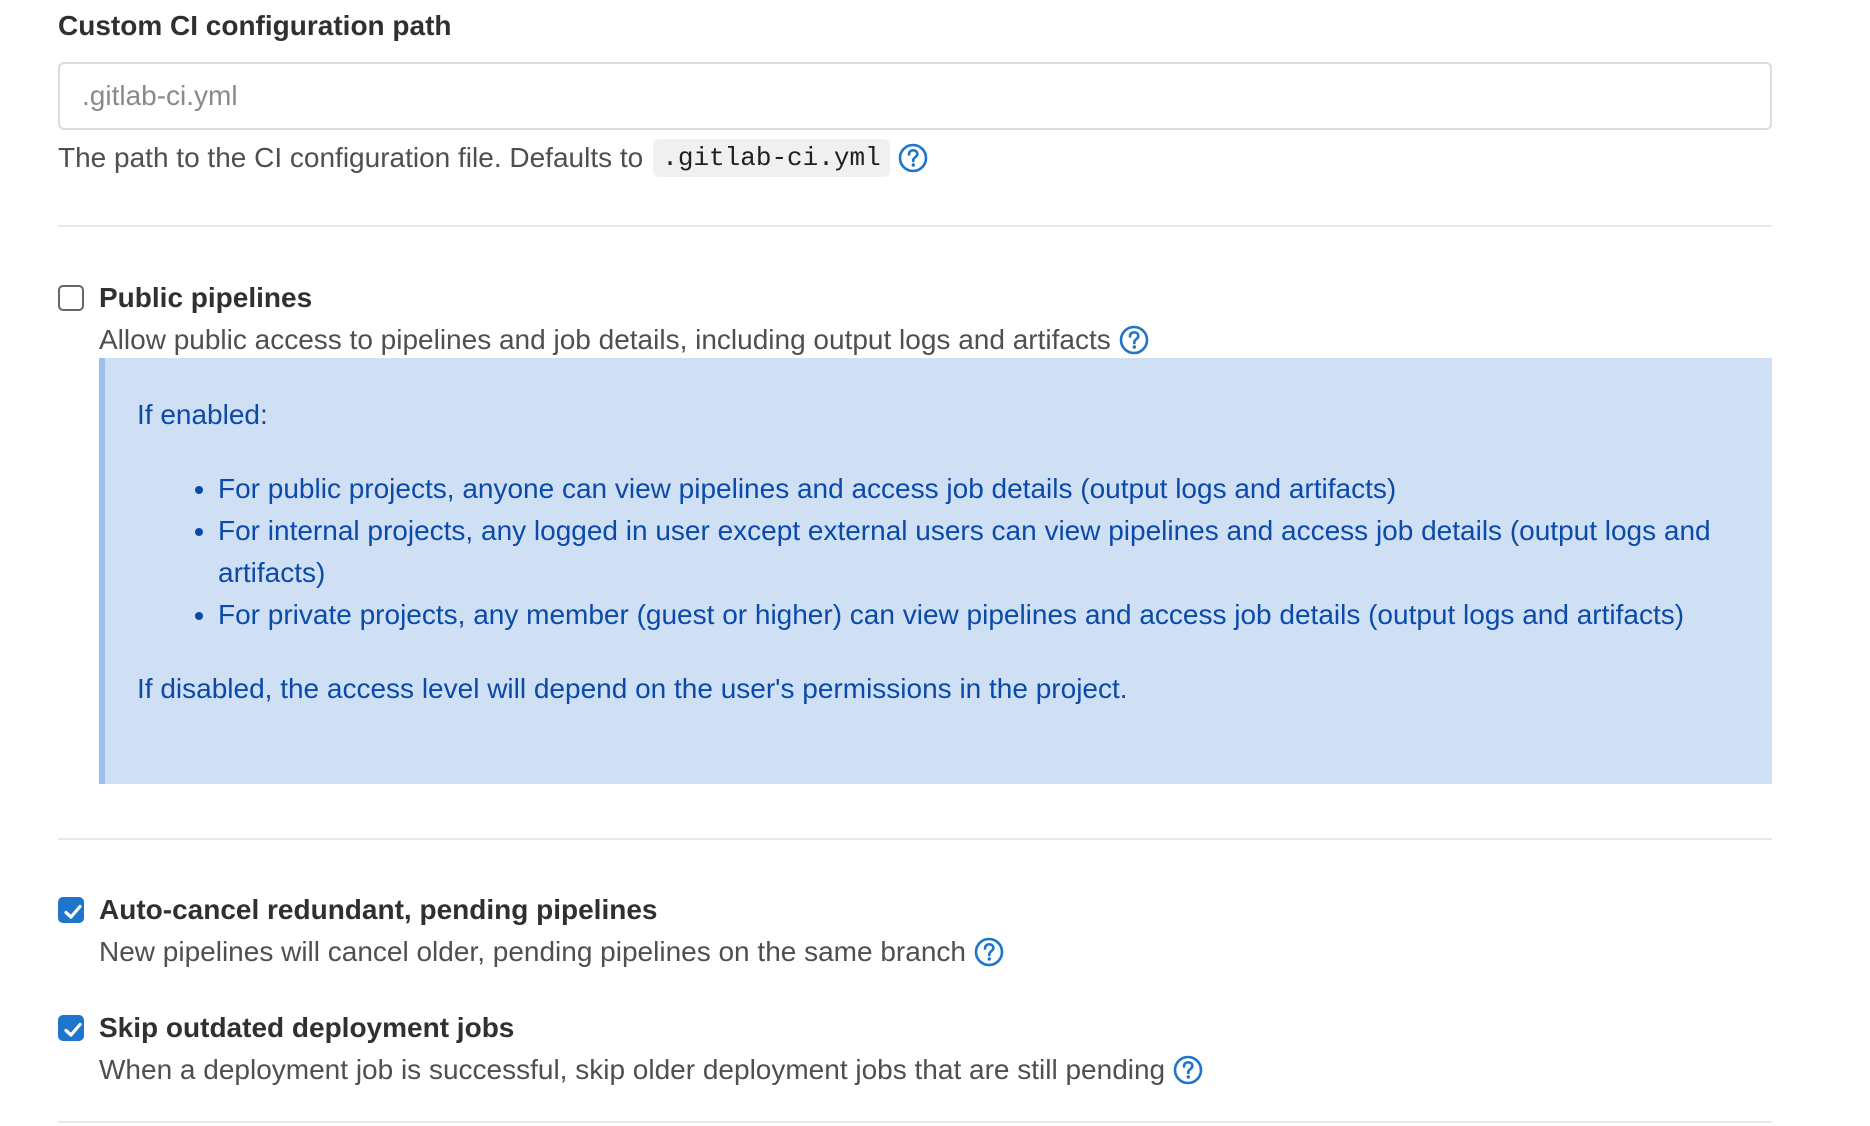 The height and width of the screenshot is (1126, 1870). I want to click on public-pipelines-checkbox, so click(71, 298).